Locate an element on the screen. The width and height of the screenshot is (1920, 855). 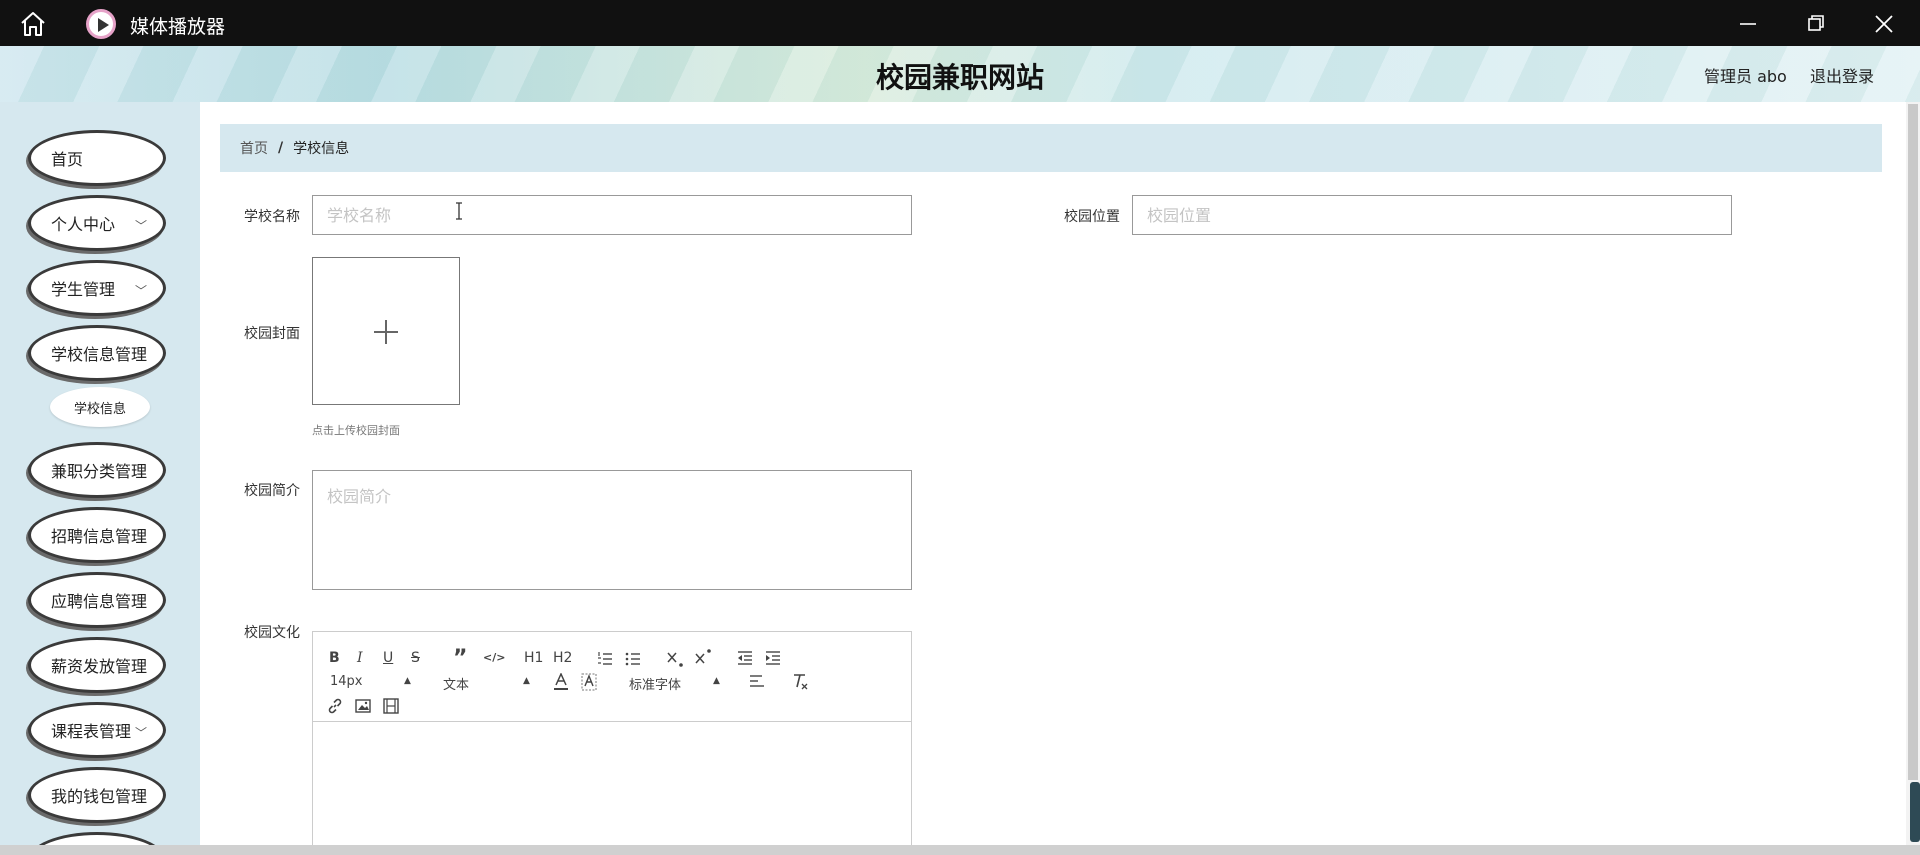
page-scrollbar is located at coordinates (1913, 478).